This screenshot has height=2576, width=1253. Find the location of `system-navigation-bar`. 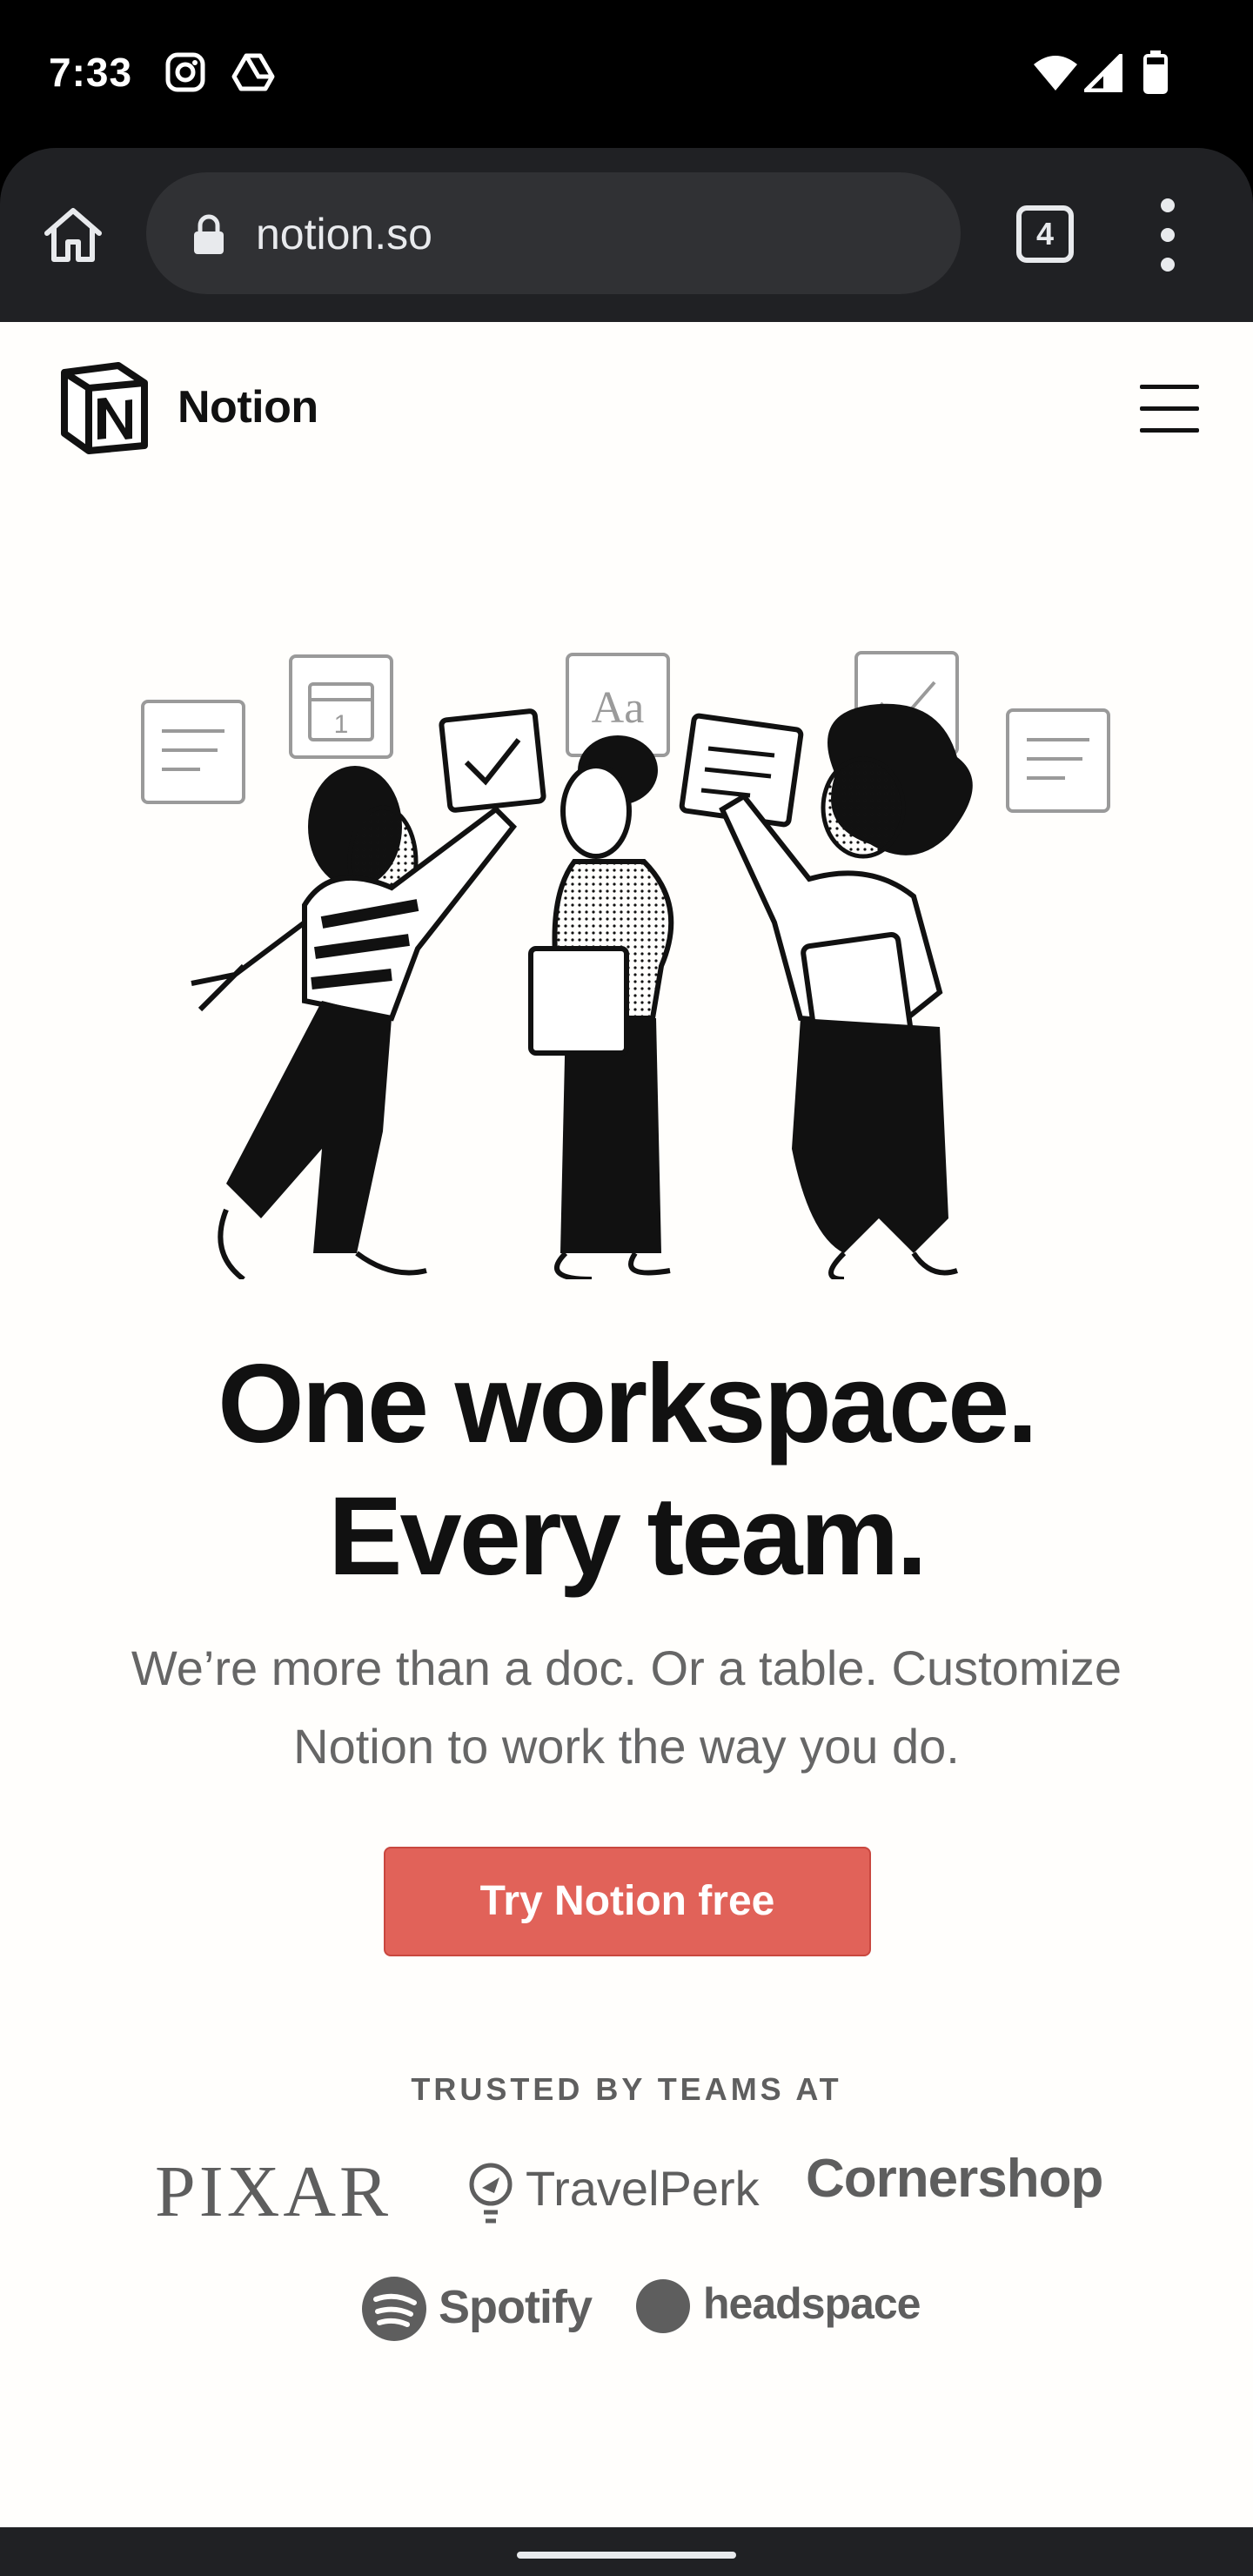

system-navigation-bar is located at coordinates (626, 2551).